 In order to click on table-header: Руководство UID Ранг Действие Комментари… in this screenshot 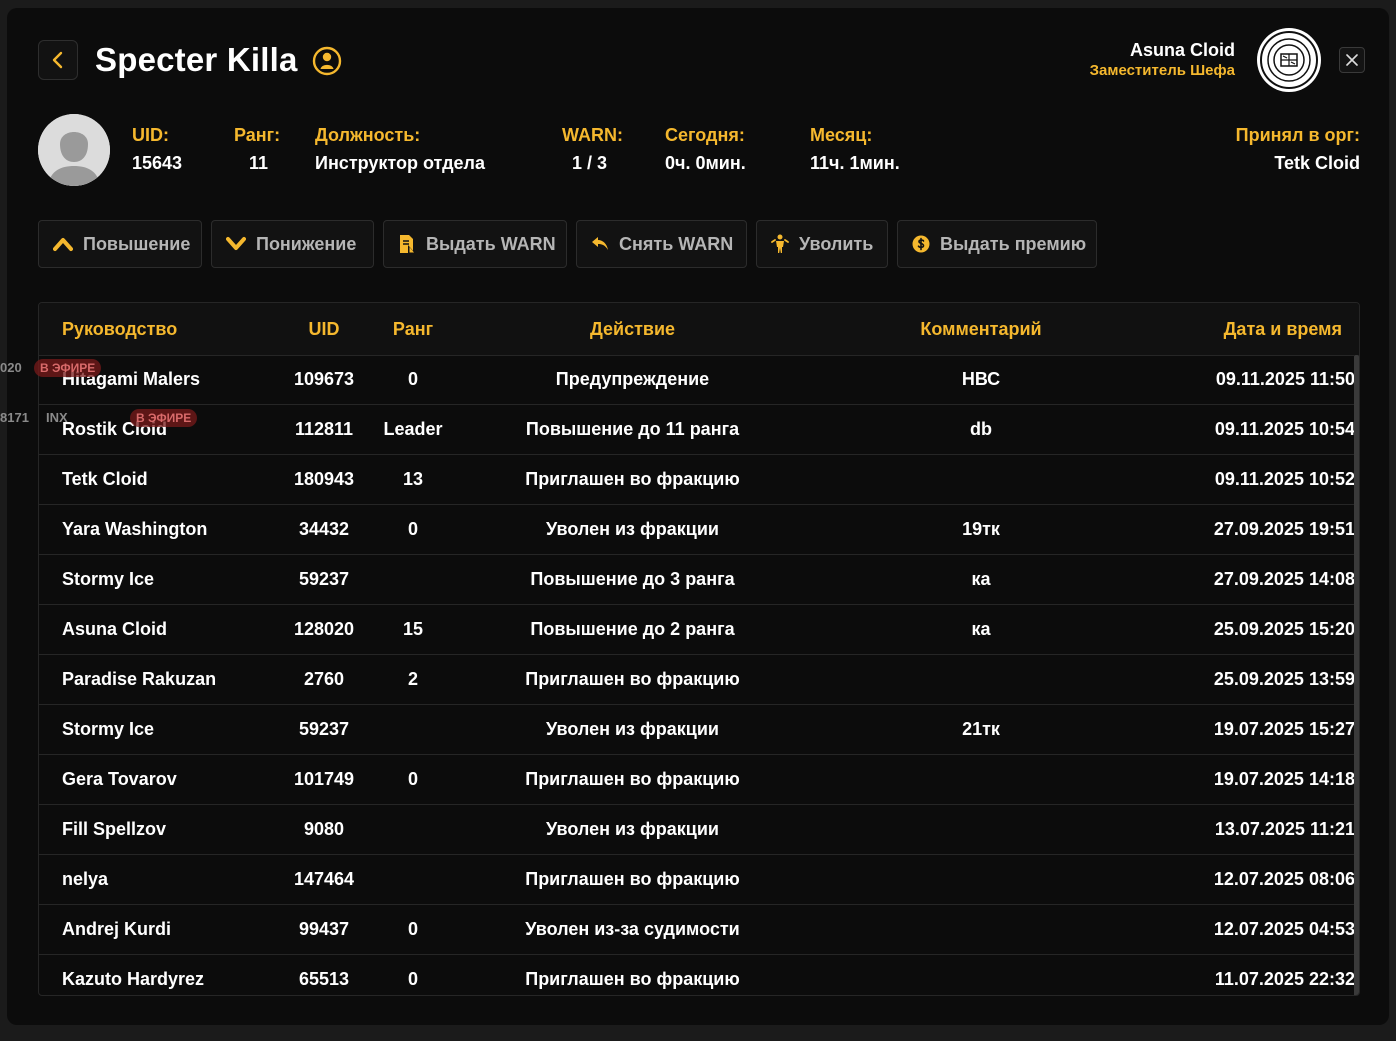, I will do `click(699, 329)`.